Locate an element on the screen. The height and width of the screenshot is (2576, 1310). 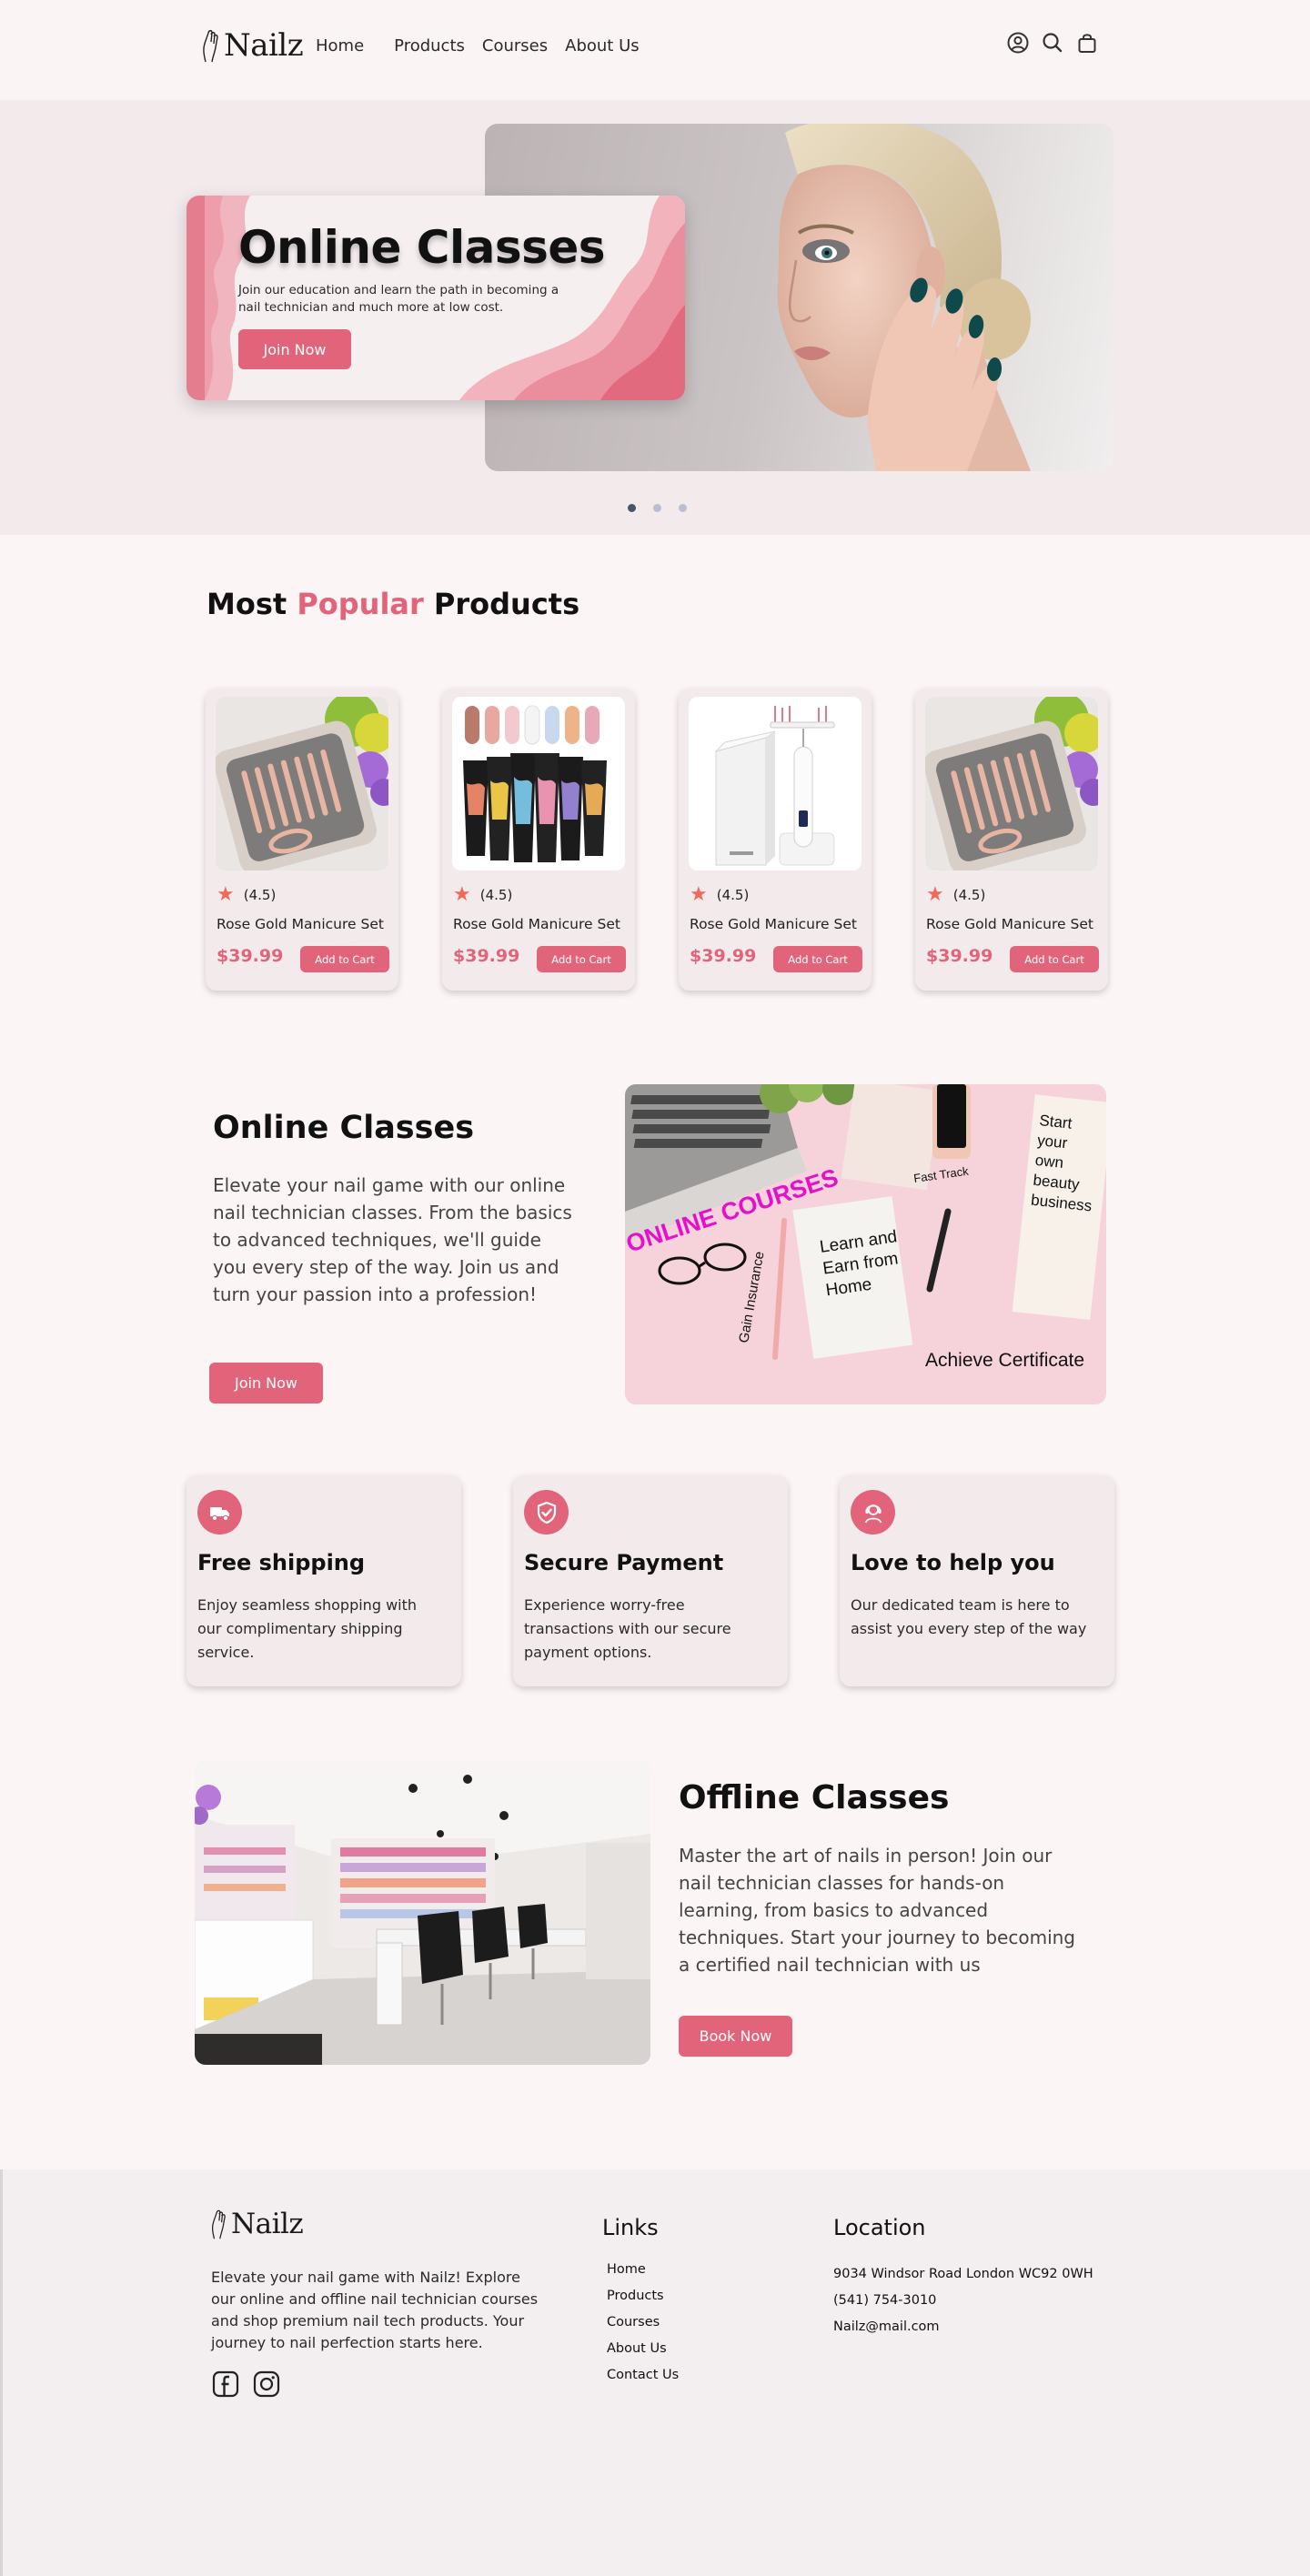
footer-link-courses: Courses is located at coordinates (643, 2326).